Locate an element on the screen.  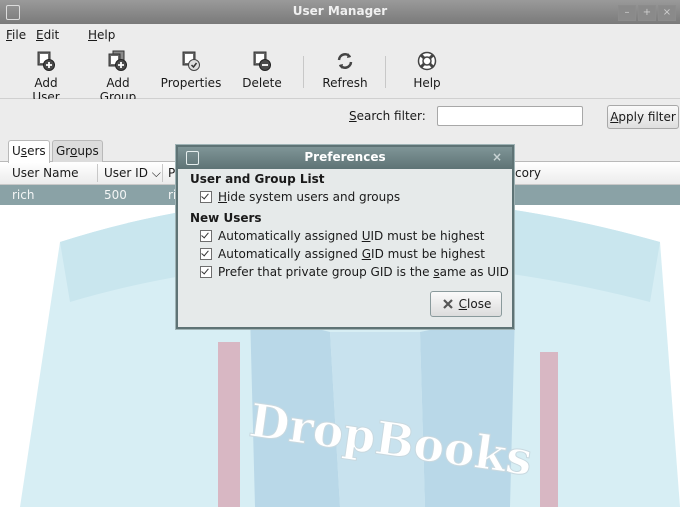
menu-file: File is located at coordinates (16, 35).